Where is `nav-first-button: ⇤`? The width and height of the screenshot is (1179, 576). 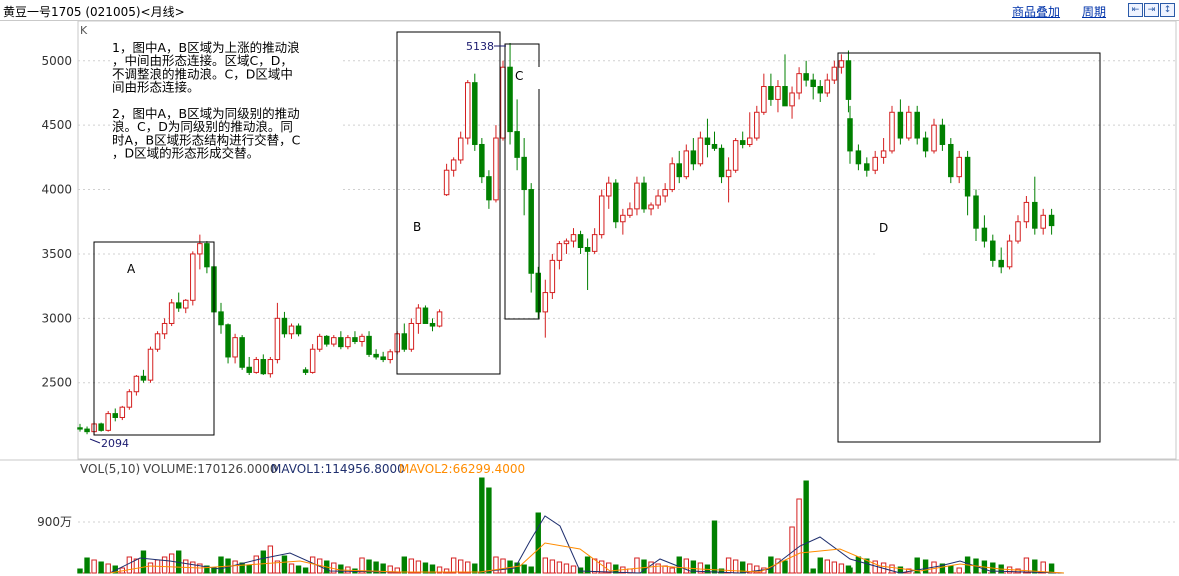
nav-first-button: ⇤ is located at coordinates (1135, 10).